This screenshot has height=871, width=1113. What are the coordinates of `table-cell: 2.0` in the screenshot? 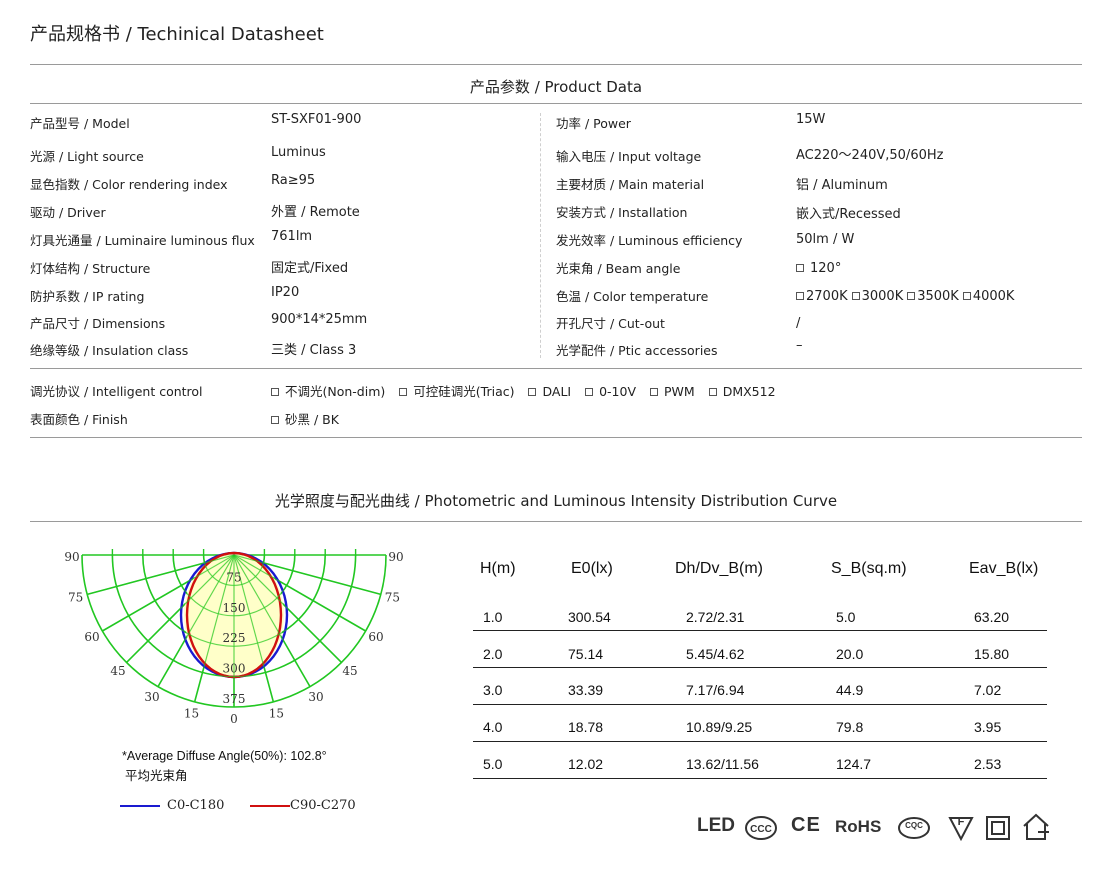 It's located at (493, 654).